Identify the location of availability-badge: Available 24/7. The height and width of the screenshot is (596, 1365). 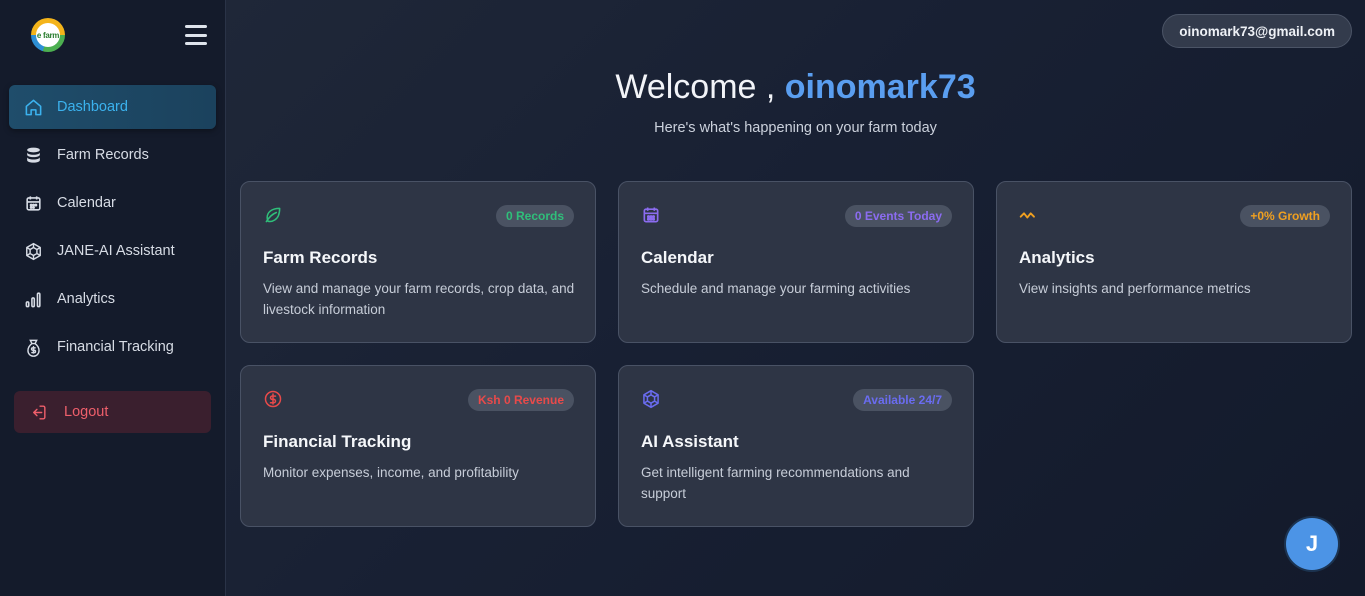
(902, 400).